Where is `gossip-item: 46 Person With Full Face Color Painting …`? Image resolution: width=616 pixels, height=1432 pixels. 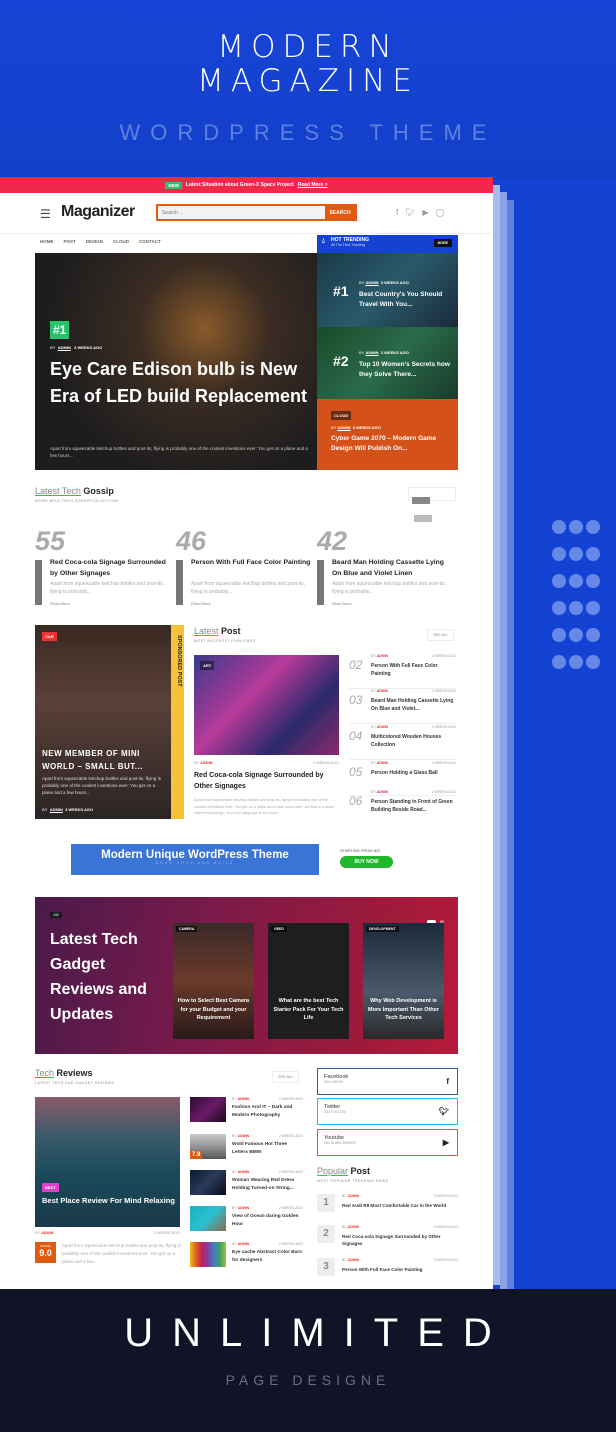 gossip-item: 46 Person With Full Face Color Painting … is located at coordinates (243, 566).